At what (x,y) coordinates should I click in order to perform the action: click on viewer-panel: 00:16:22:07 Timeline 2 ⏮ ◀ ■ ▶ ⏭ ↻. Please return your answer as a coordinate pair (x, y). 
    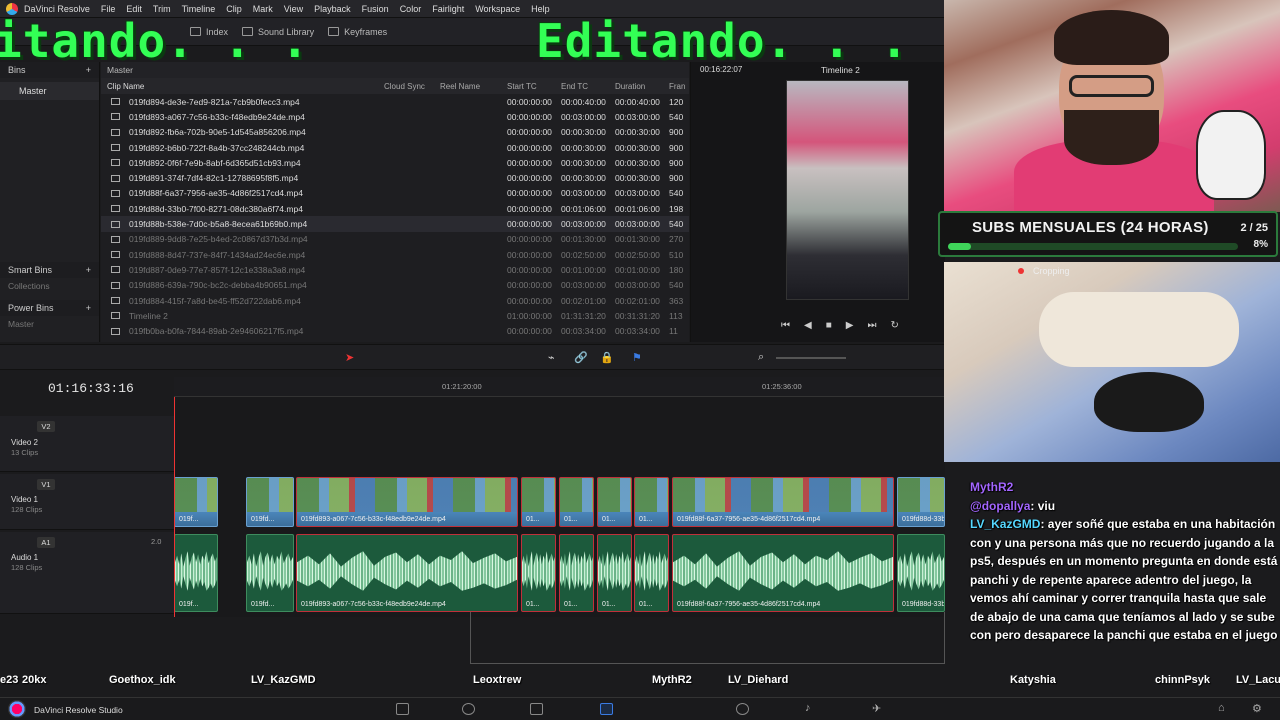
    Looking at the image, I should click on (817, 202).